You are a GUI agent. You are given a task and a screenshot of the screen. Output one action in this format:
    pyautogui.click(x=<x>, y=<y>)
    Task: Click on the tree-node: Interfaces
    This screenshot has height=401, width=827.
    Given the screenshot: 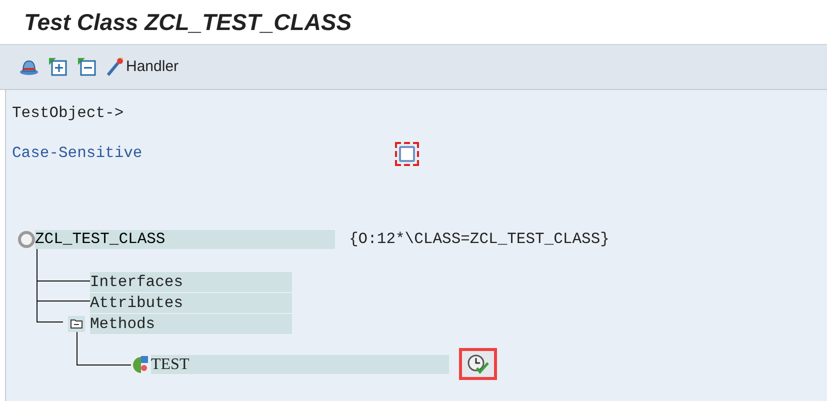 What is the action you would take?
    pyautogui.click(x=191, y=282)
    